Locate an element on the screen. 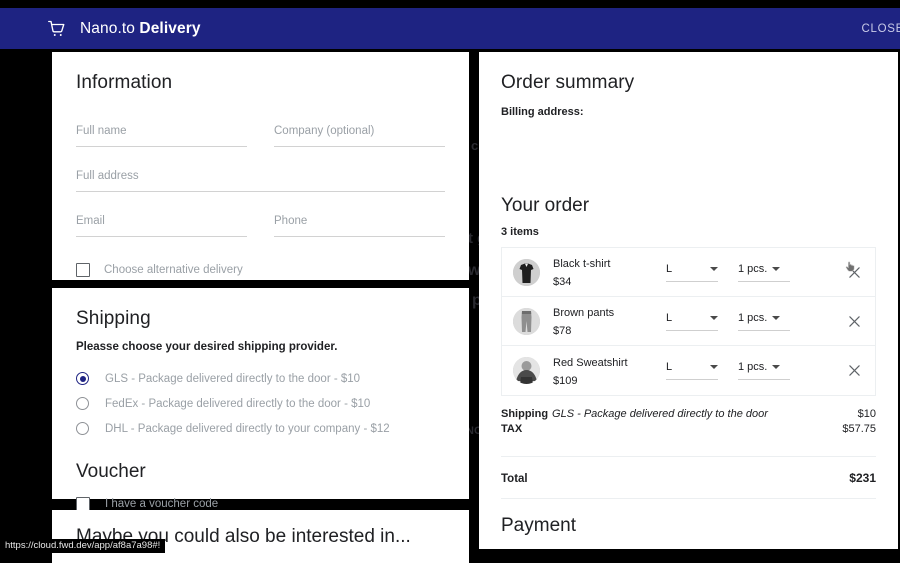 The height and width of the screenshot is (563, 900). product-info: Red Sweatshirt $109 is located at coordinates (606, 371).